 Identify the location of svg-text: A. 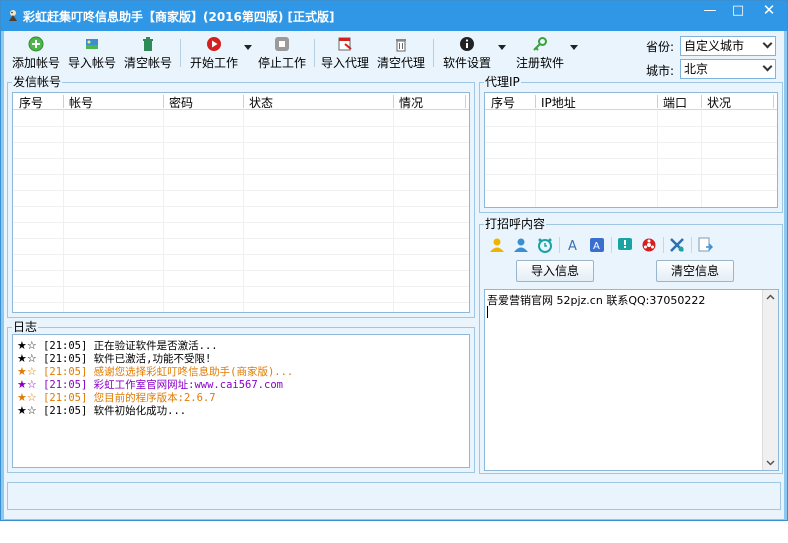
(596, 246).